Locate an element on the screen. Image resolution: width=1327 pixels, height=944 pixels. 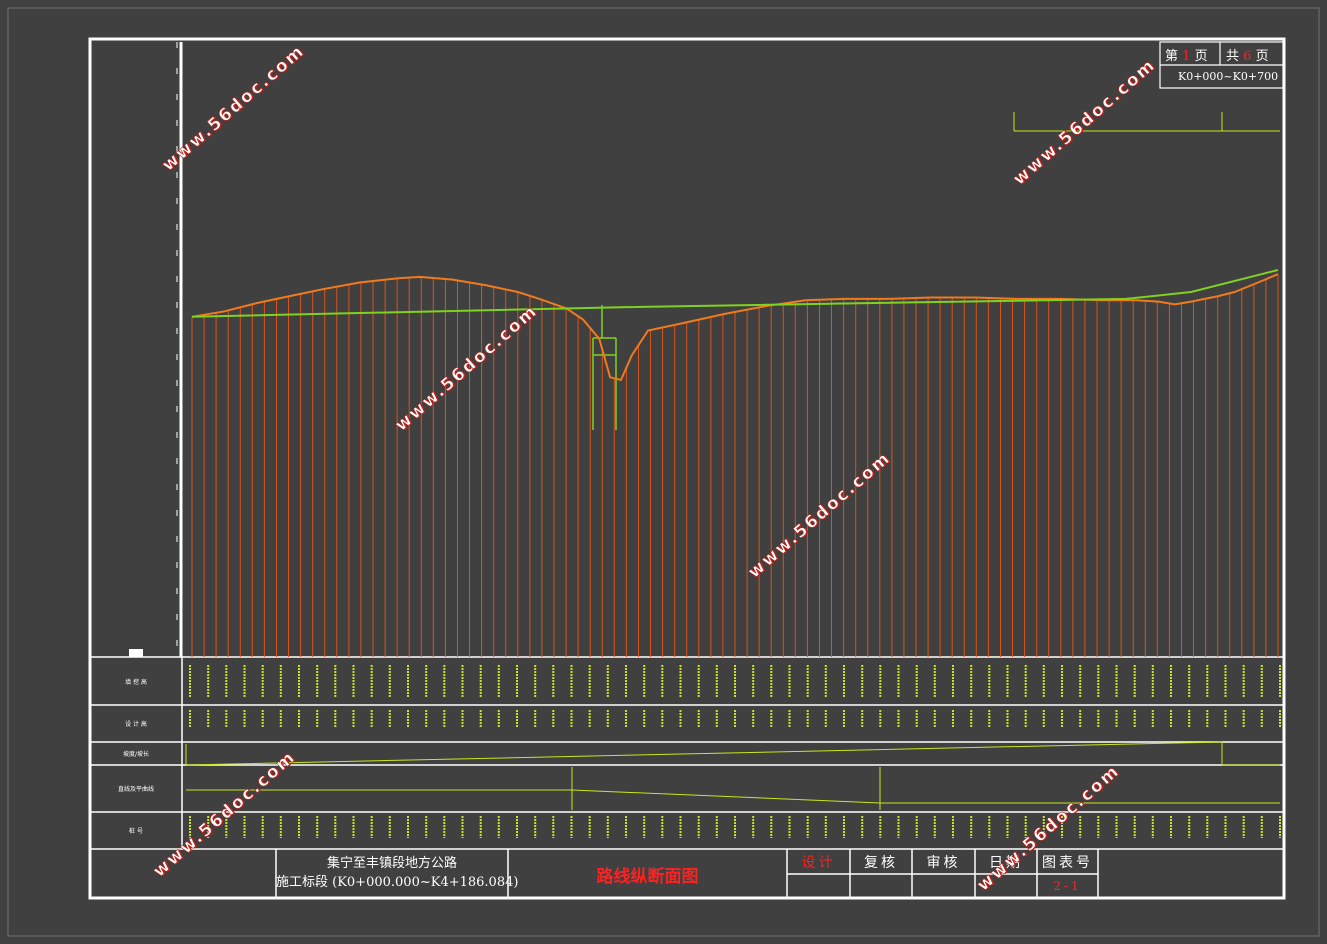
page-info-total: 共 6 页 is located at coordinates (1247, 54).